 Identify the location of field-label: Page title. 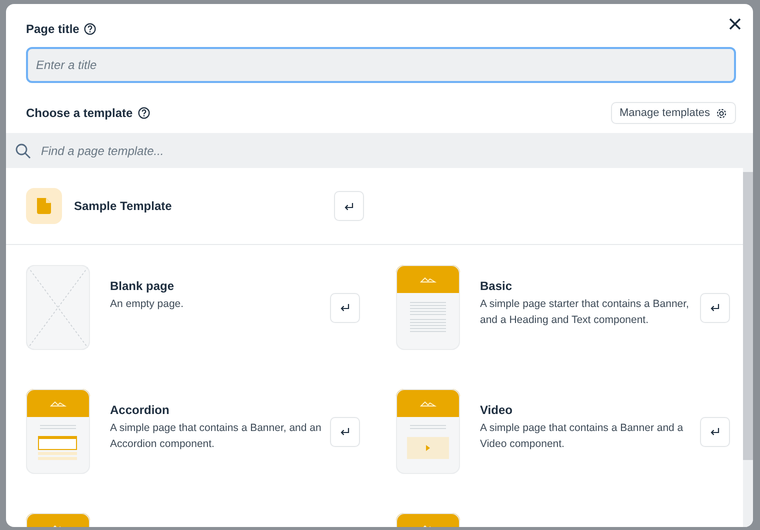
(53, 29).